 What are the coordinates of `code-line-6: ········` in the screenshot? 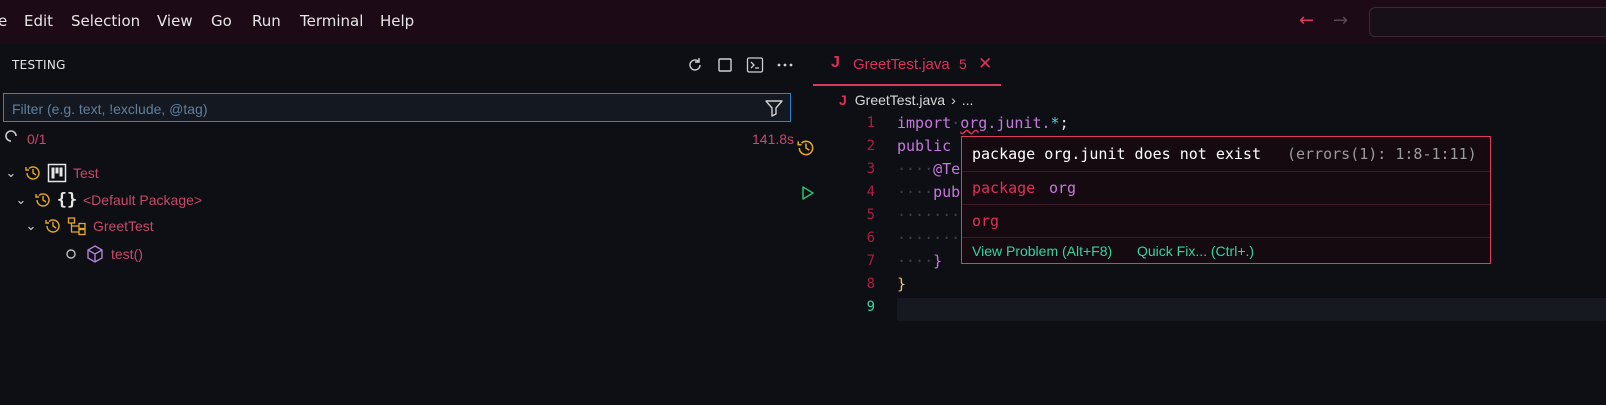 It's located at (933, 238).